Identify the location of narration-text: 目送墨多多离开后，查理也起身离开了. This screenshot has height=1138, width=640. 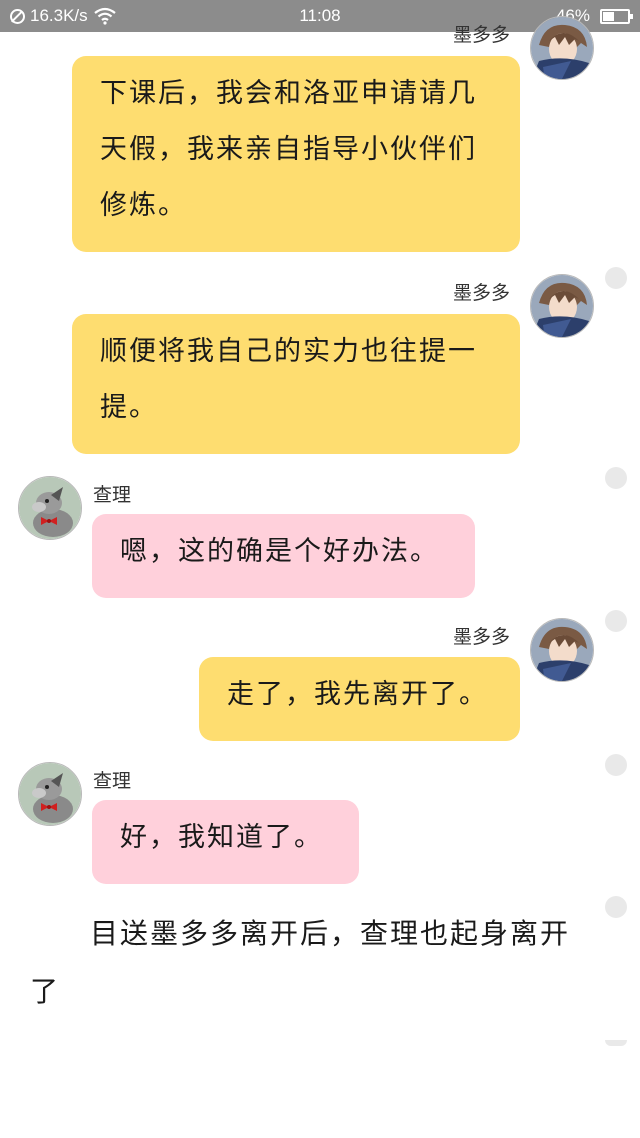
(300, 962).